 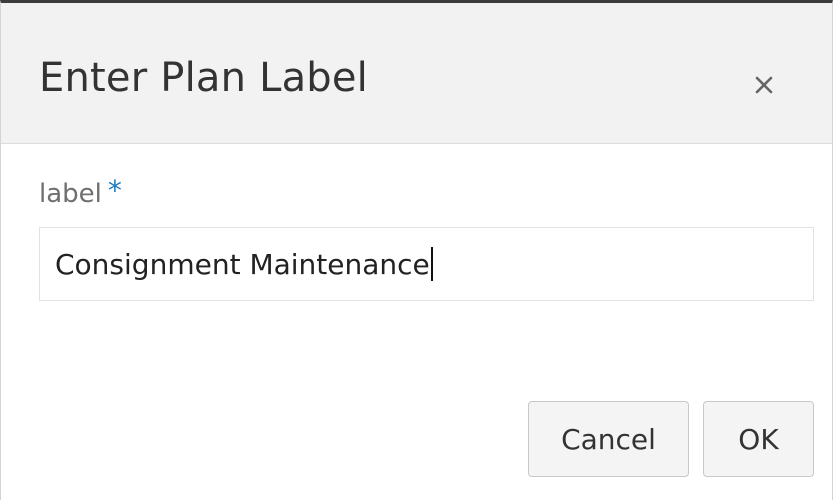 I want to click on plan-label-input: Consignment Maintenance, so click(x=426, y=264).